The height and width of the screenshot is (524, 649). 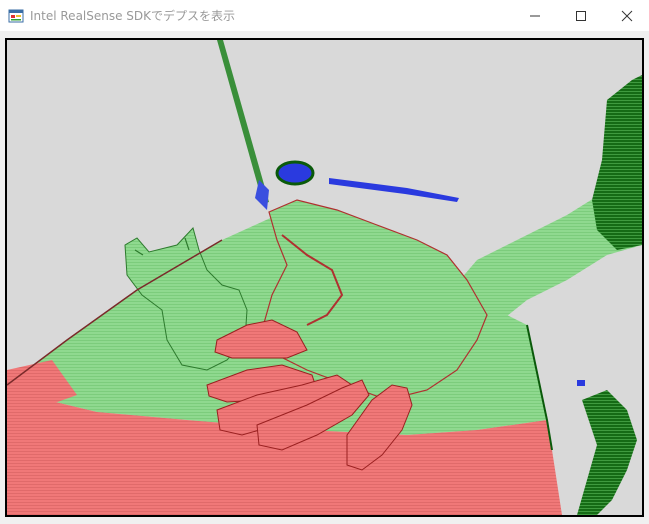 I want to click on depth-small-marker, so click(x=581, y=383).